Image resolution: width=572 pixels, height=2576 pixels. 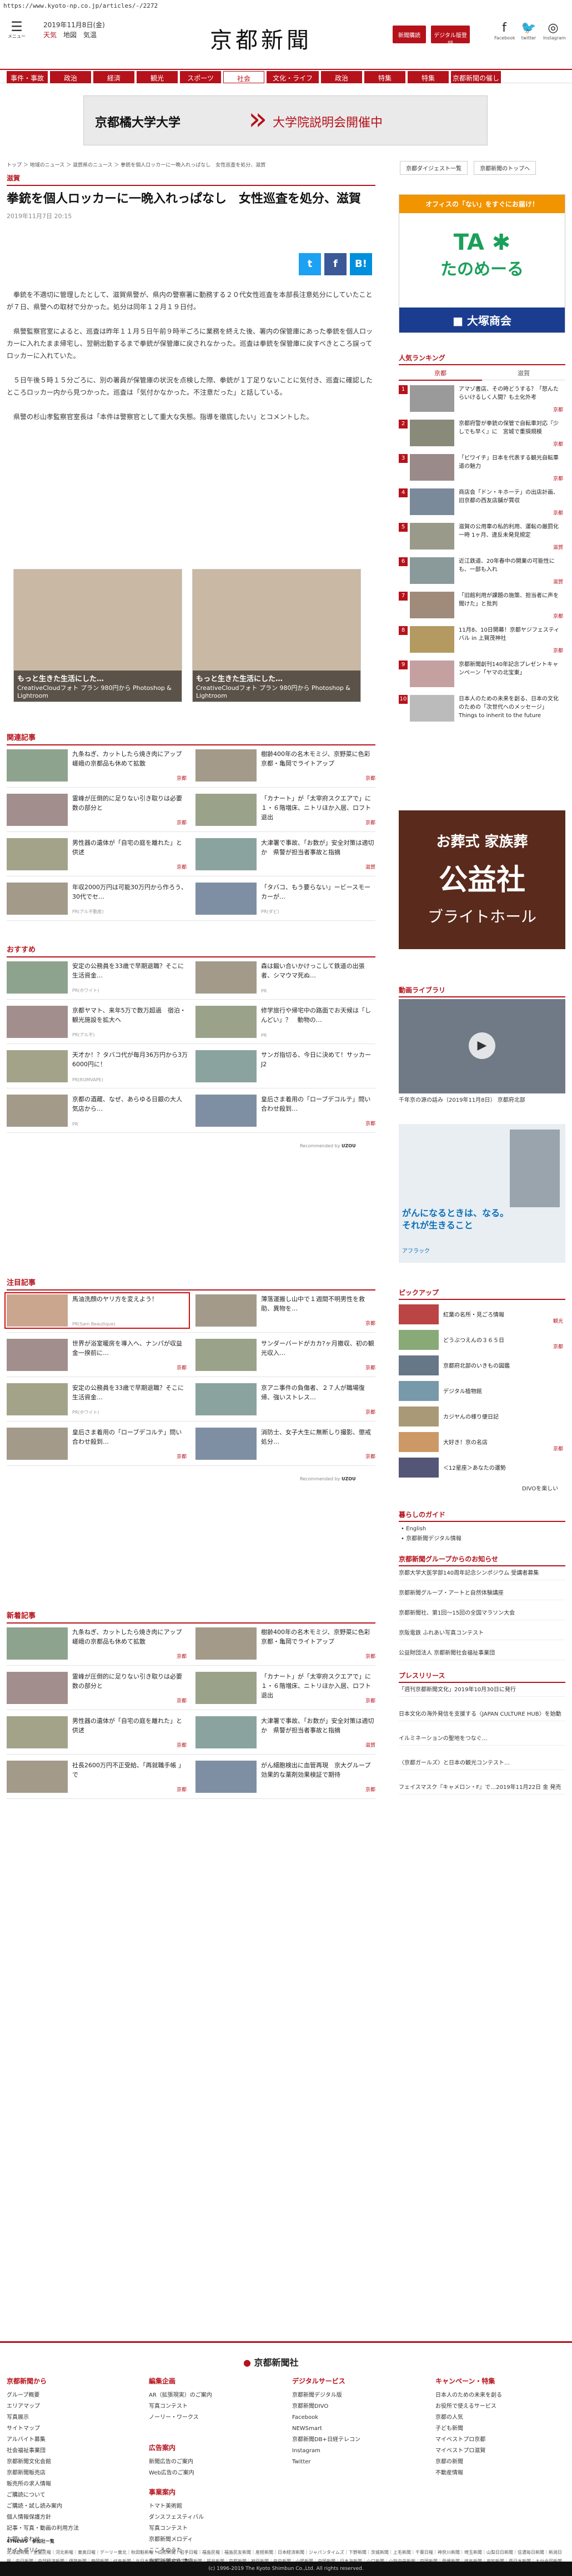 What do you see at coordinates (347, 2462) in the screenshot?
I see `footer-link: Twitter` at bounding box center [347, 2462].